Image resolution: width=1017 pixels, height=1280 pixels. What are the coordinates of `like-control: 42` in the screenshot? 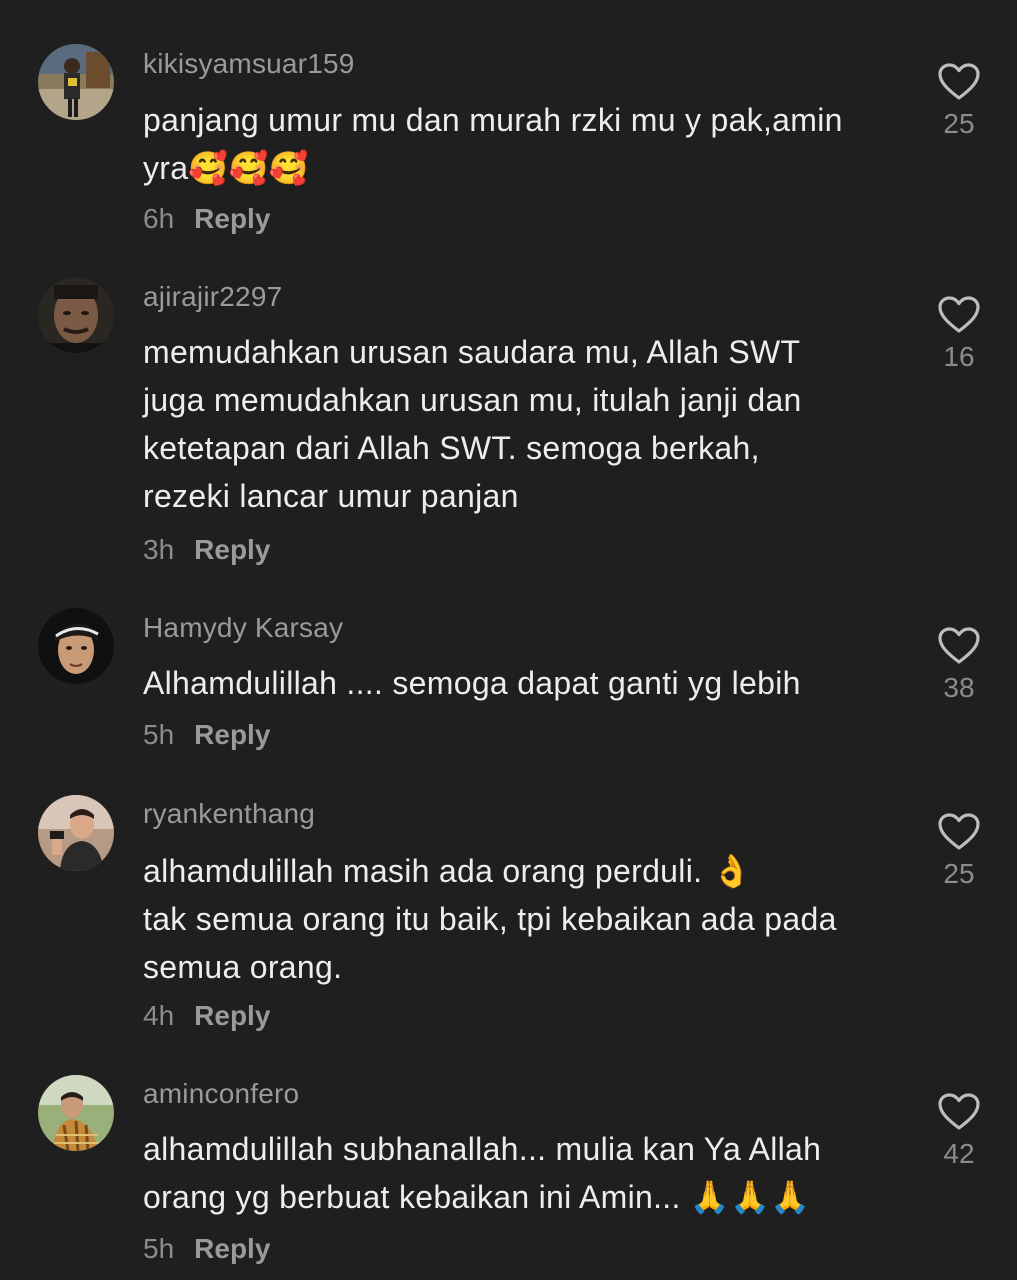 It's located at (959, 1131).